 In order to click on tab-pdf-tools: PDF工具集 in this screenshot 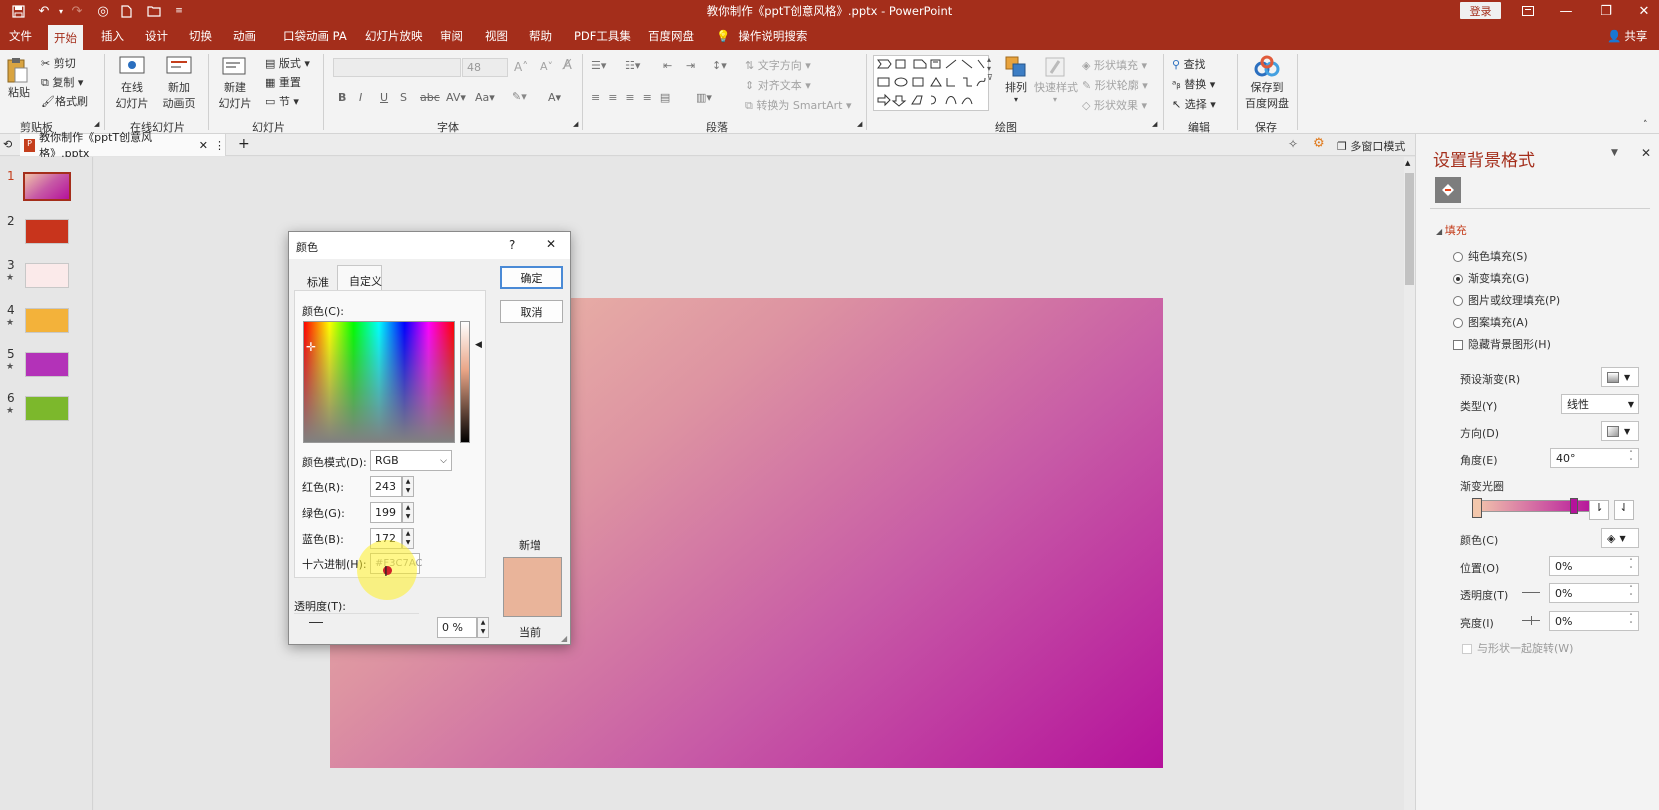, I will do `click(602, 36)`.